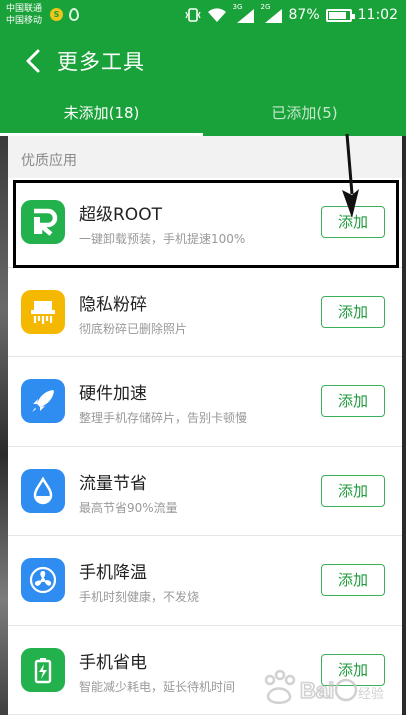 The image size is (406, 715). Describe the element at coordinates (43, 490) in the screenshot. I see `water-drop-icon` at that location.